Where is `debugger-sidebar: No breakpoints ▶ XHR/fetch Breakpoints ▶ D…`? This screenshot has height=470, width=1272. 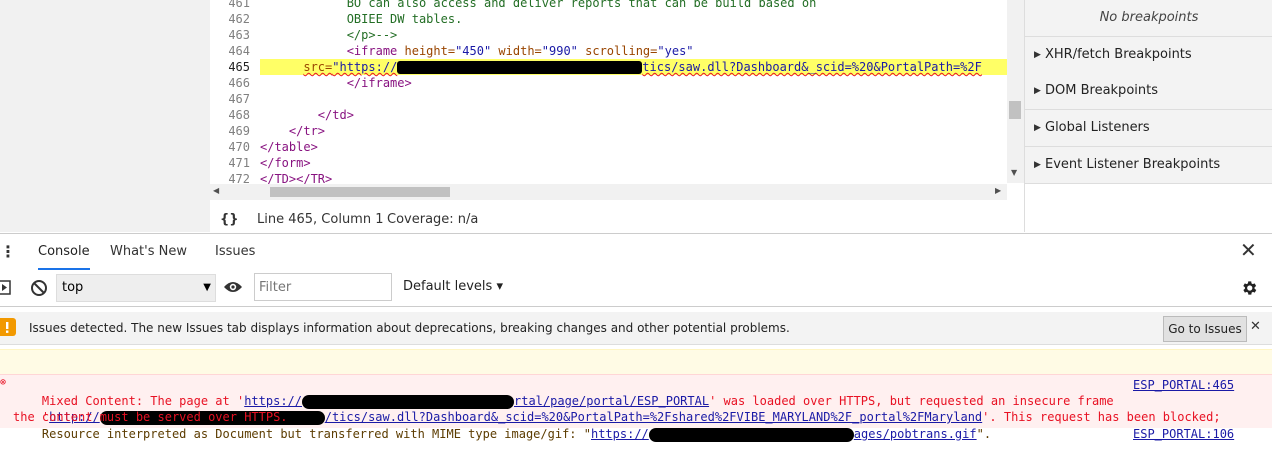 debugger-sidebar: No breakpoints ▶ XHR/fetch Breakpoints ▶ D… is located at coordinates (1148, 116).